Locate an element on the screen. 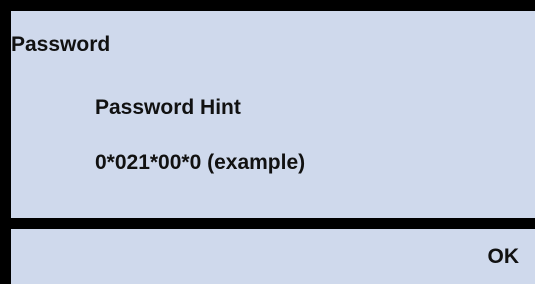 The height and width of the screenshot is (284, 535). dialog-title: Password is located at coordinates (61, 44).